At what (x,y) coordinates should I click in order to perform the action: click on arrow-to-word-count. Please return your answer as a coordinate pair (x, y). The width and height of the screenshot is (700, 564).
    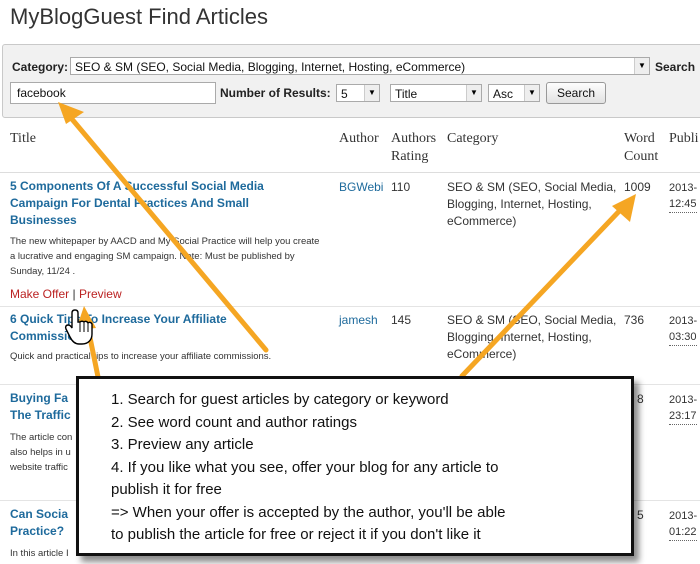
    Looking at the image, I should click on (547, 286).